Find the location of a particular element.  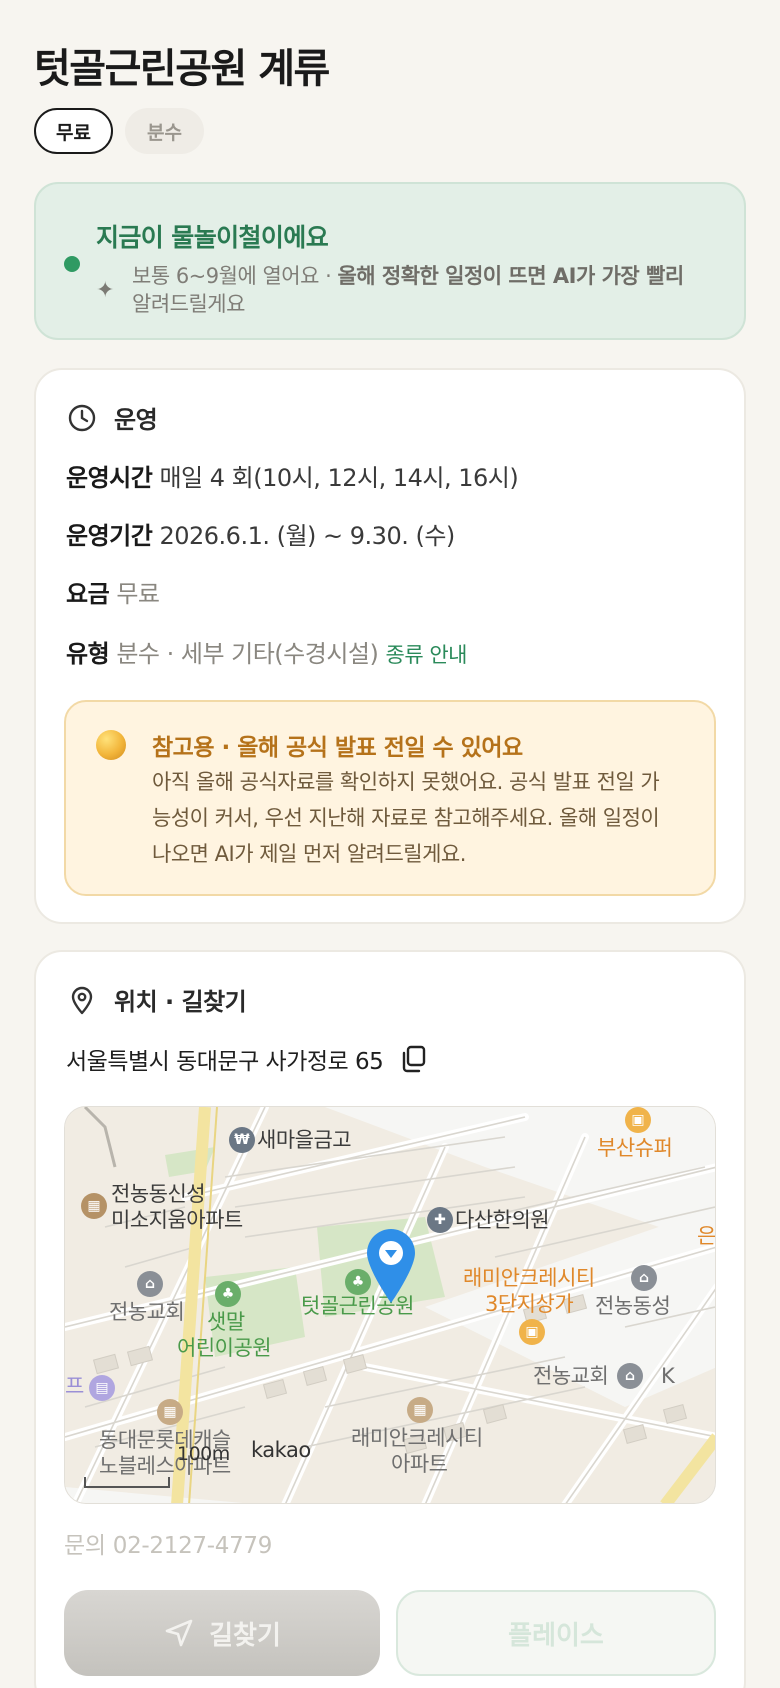

apartment3-icon: ▦ is located at coordinates (420, 1410).